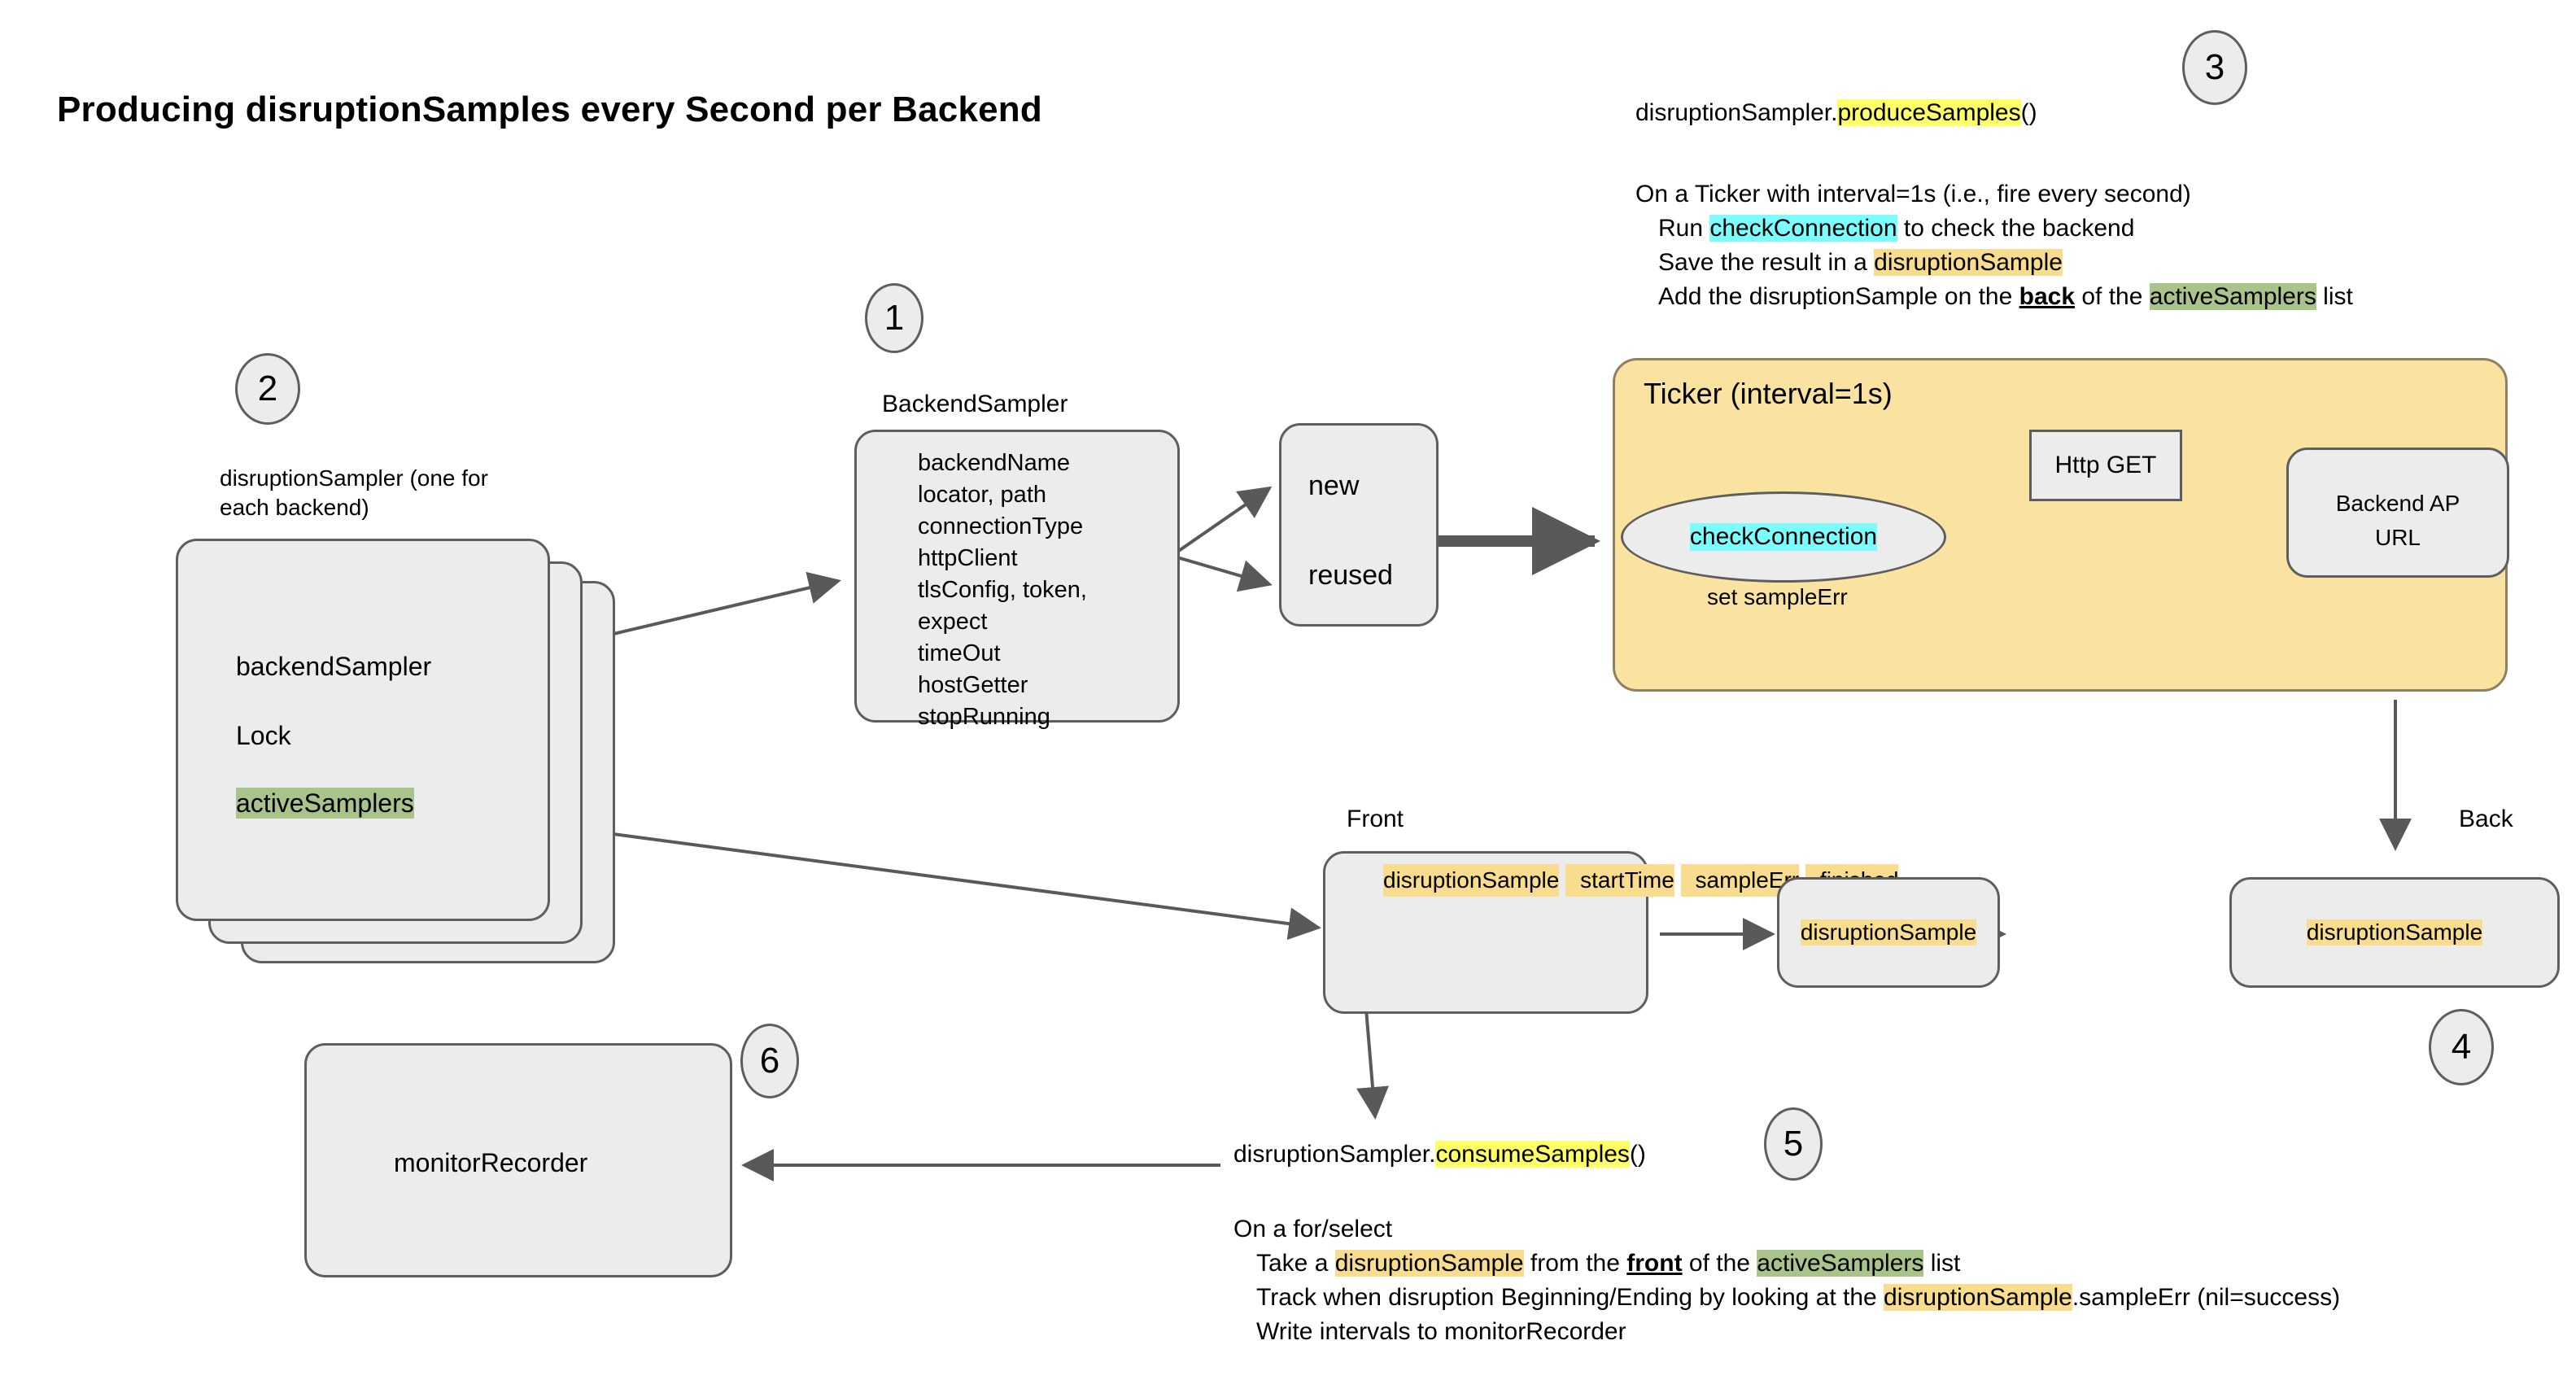  I want to click on produce-call-method: produceSamples, so click(1929, 112).